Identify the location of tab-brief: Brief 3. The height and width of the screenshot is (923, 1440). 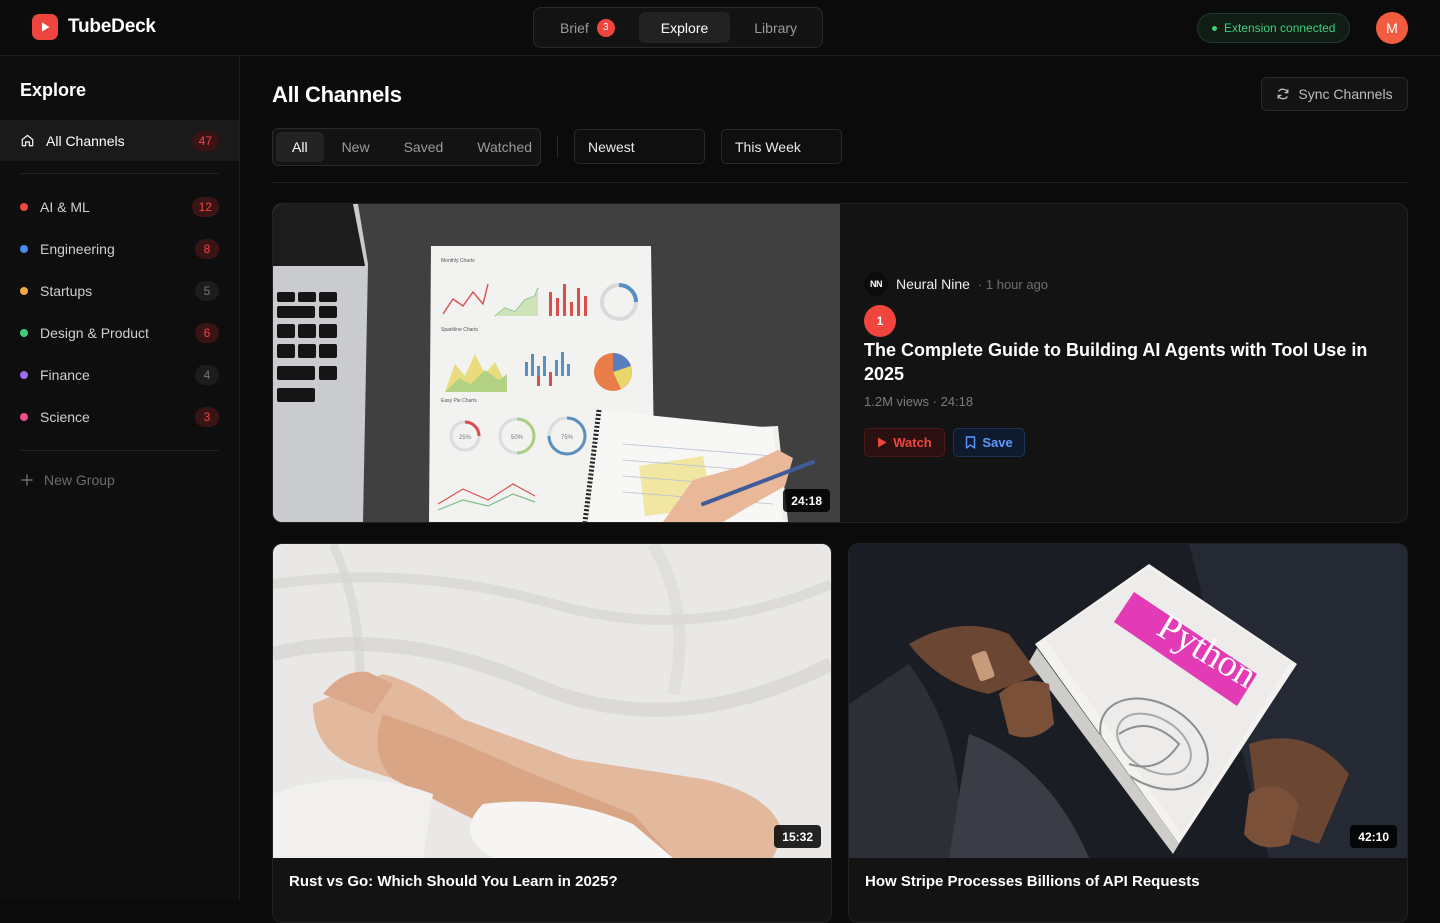
(587, 27).